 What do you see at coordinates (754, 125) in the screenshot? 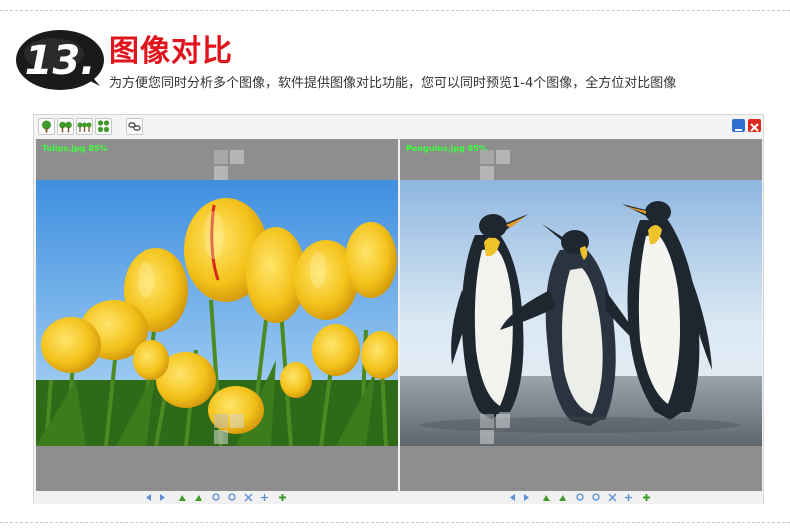
I see `close-icon` at bounding box center [754, 125].